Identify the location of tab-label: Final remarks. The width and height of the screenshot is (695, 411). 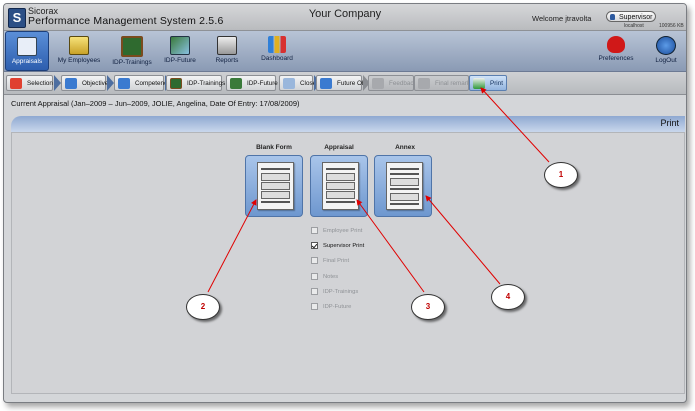
(454, 83).